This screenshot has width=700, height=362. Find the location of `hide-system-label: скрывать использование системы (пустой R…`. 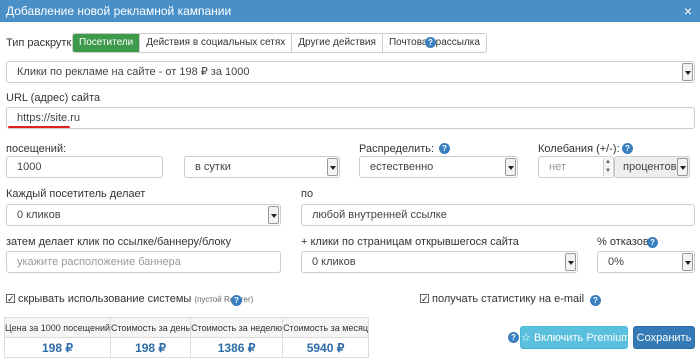

hide-system-label: скрывать использование системы (пустой R… is located at coordinates (135, 299).